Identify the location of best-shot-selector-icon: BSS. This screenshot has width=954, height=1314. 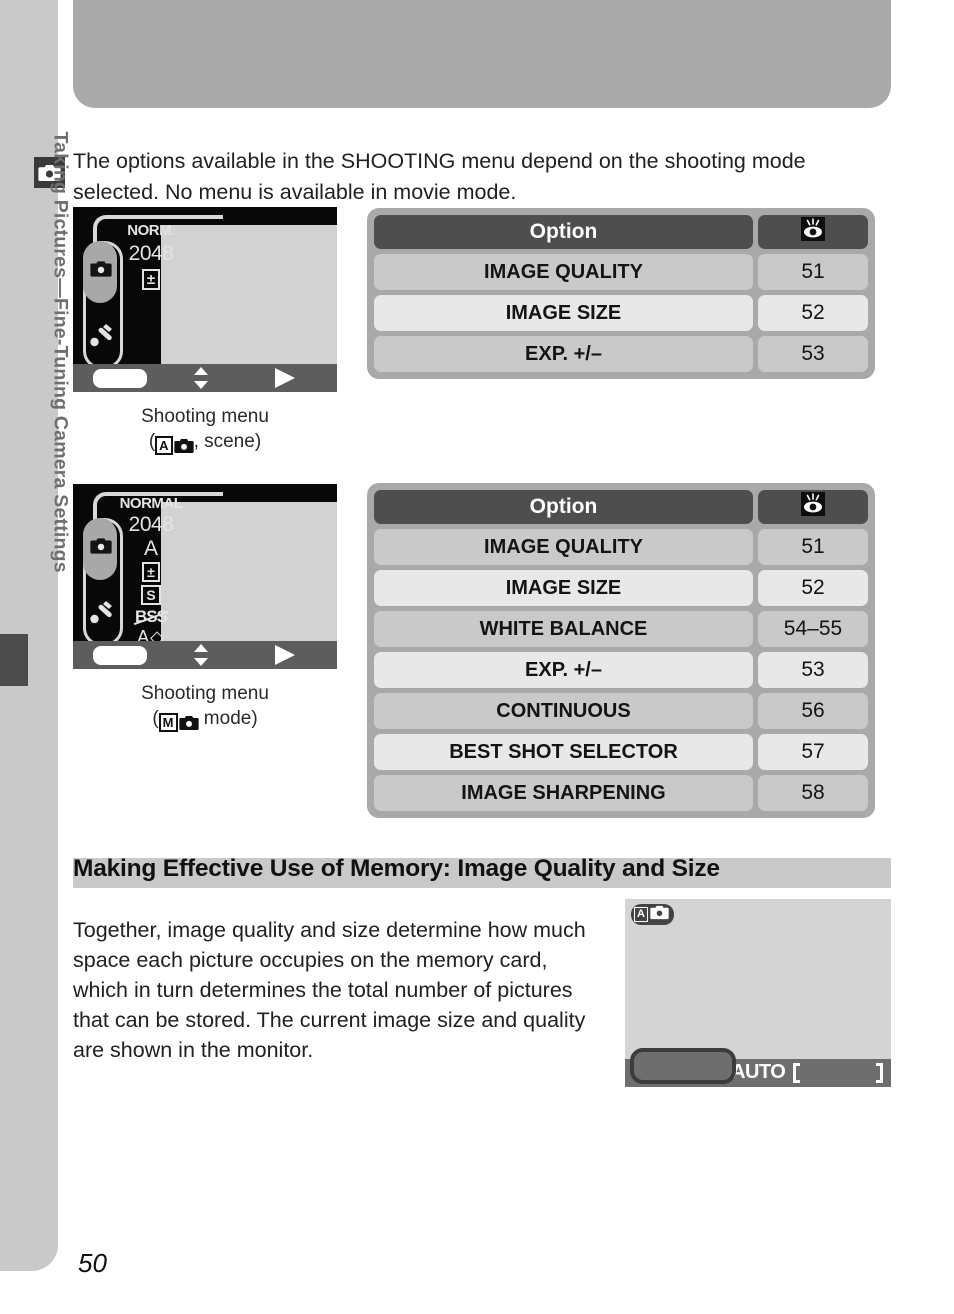
(151, 616).